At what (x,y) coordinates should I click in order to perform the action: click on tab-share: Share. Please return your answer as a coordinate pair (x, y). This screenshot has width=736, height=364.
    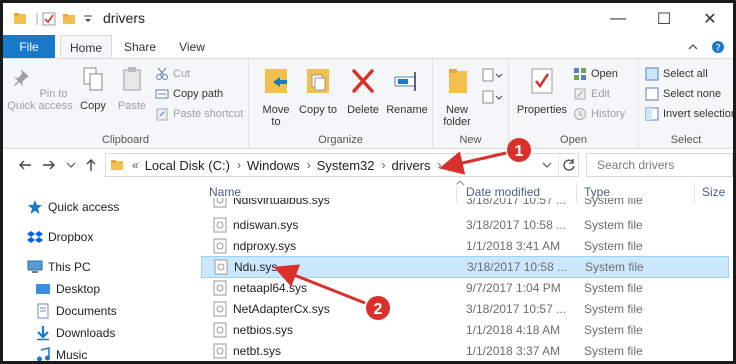
    Looking at the image, I should click on (140, 47).